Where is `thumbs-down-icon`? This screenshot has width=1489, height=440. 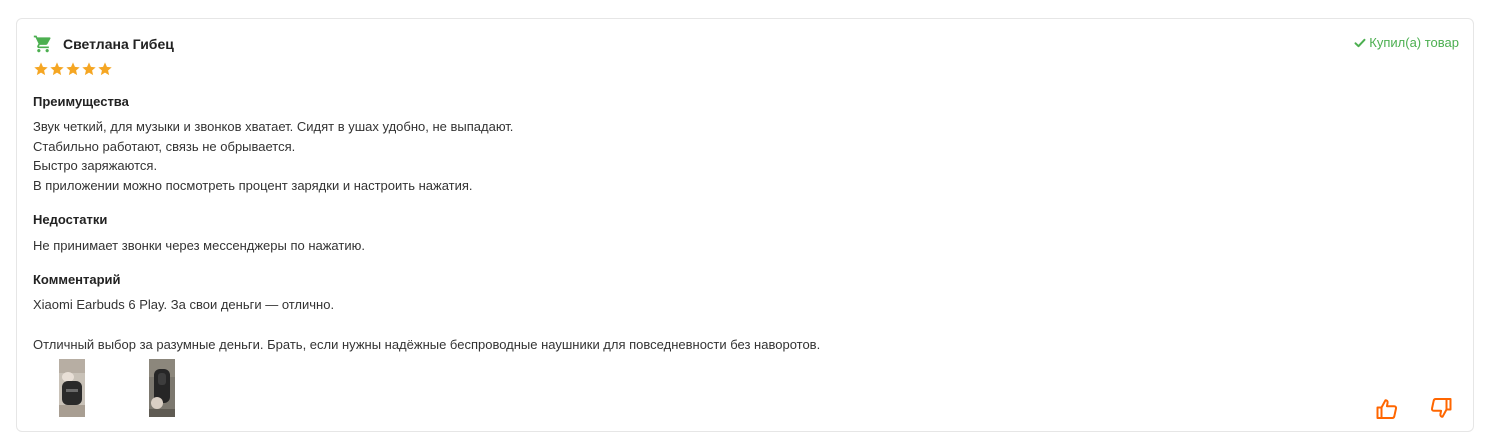 thumbs-down-icon is located at coordinates (1441, 408).